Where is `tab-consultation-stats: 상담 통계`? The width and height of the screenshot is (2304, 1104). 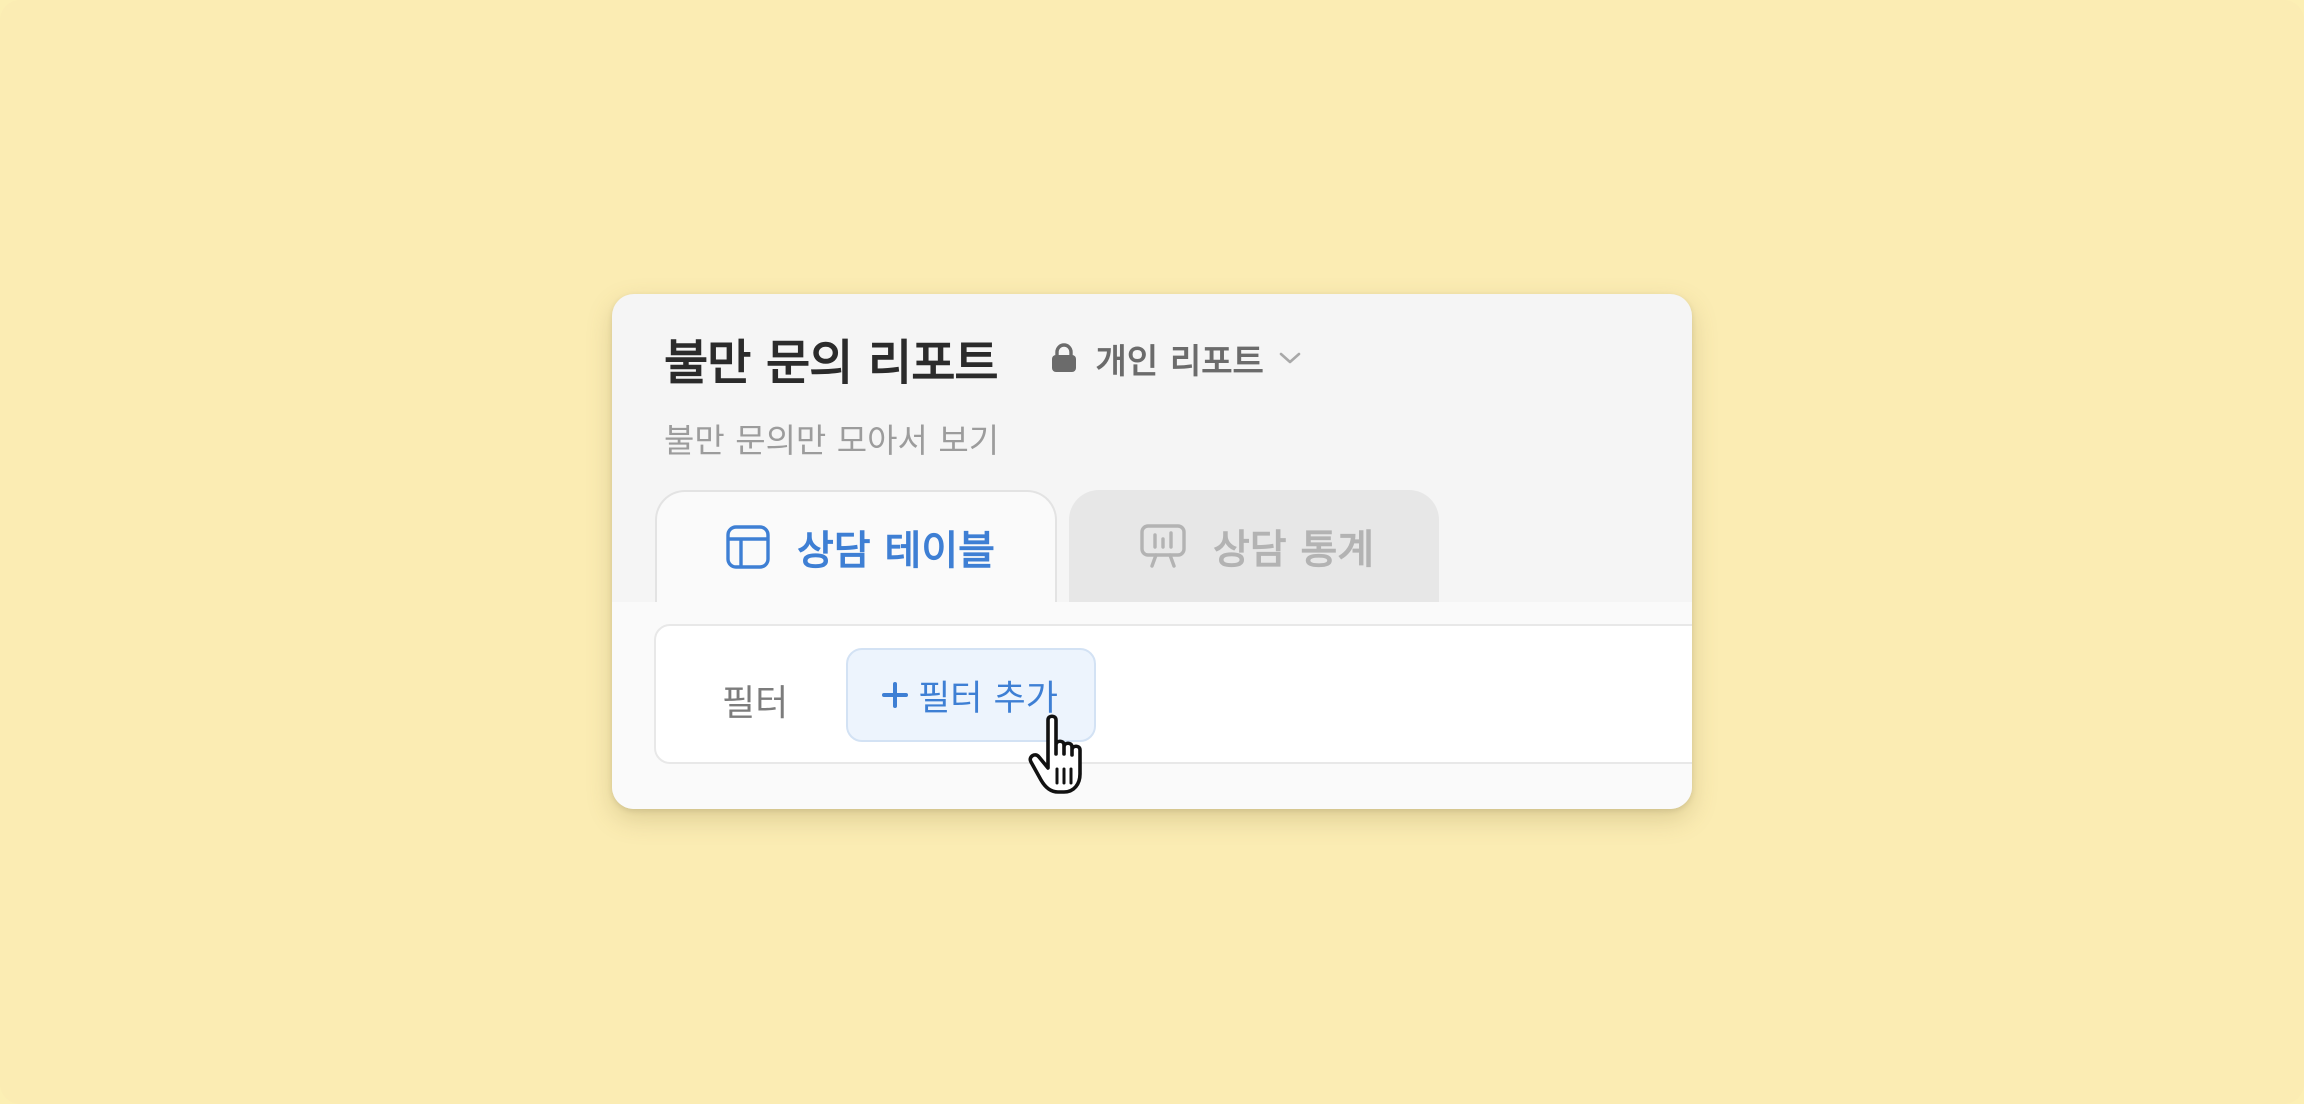
tab-consultation-stats: 상담 통계 is located at coordinates (1254, 546).